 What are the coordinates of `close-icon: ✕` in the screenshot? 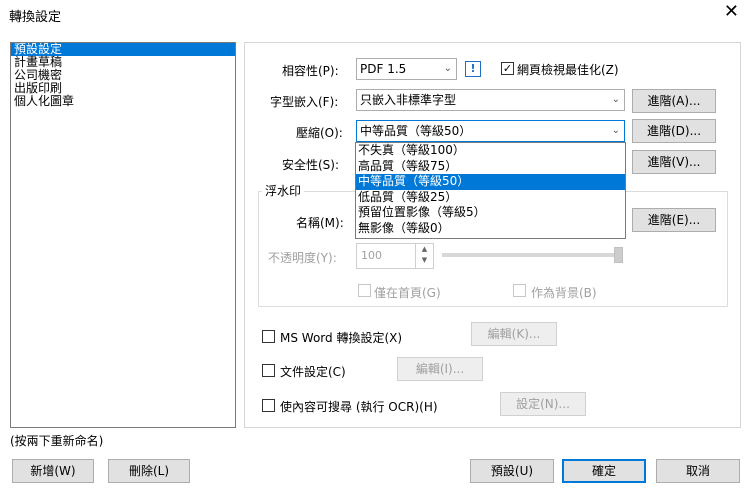 It's located at (731, 12).